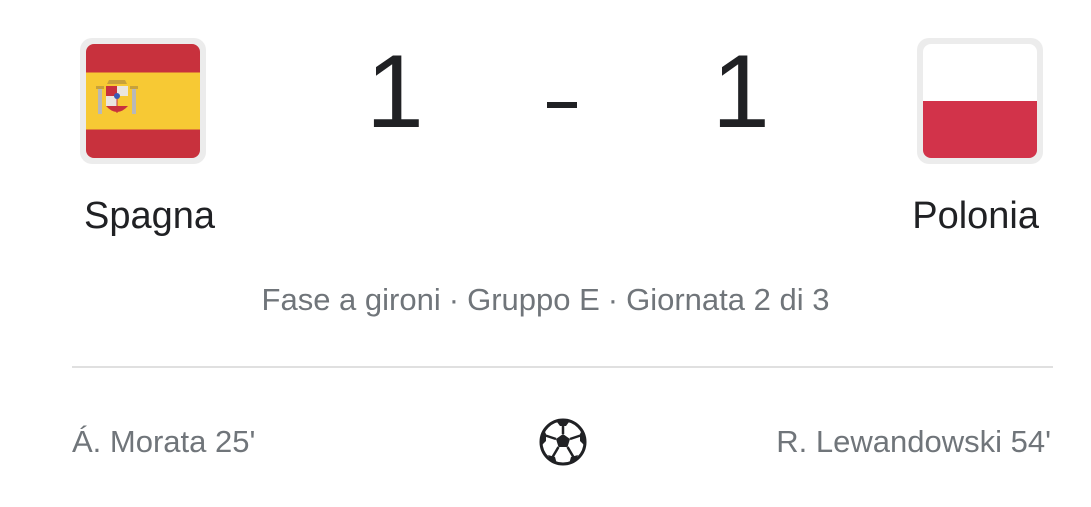 This screenshot has height=507, width=1091. Describe the element at coordinates (533, 299) in the screenshot. I see `match-group: Gruppo E` at that location.